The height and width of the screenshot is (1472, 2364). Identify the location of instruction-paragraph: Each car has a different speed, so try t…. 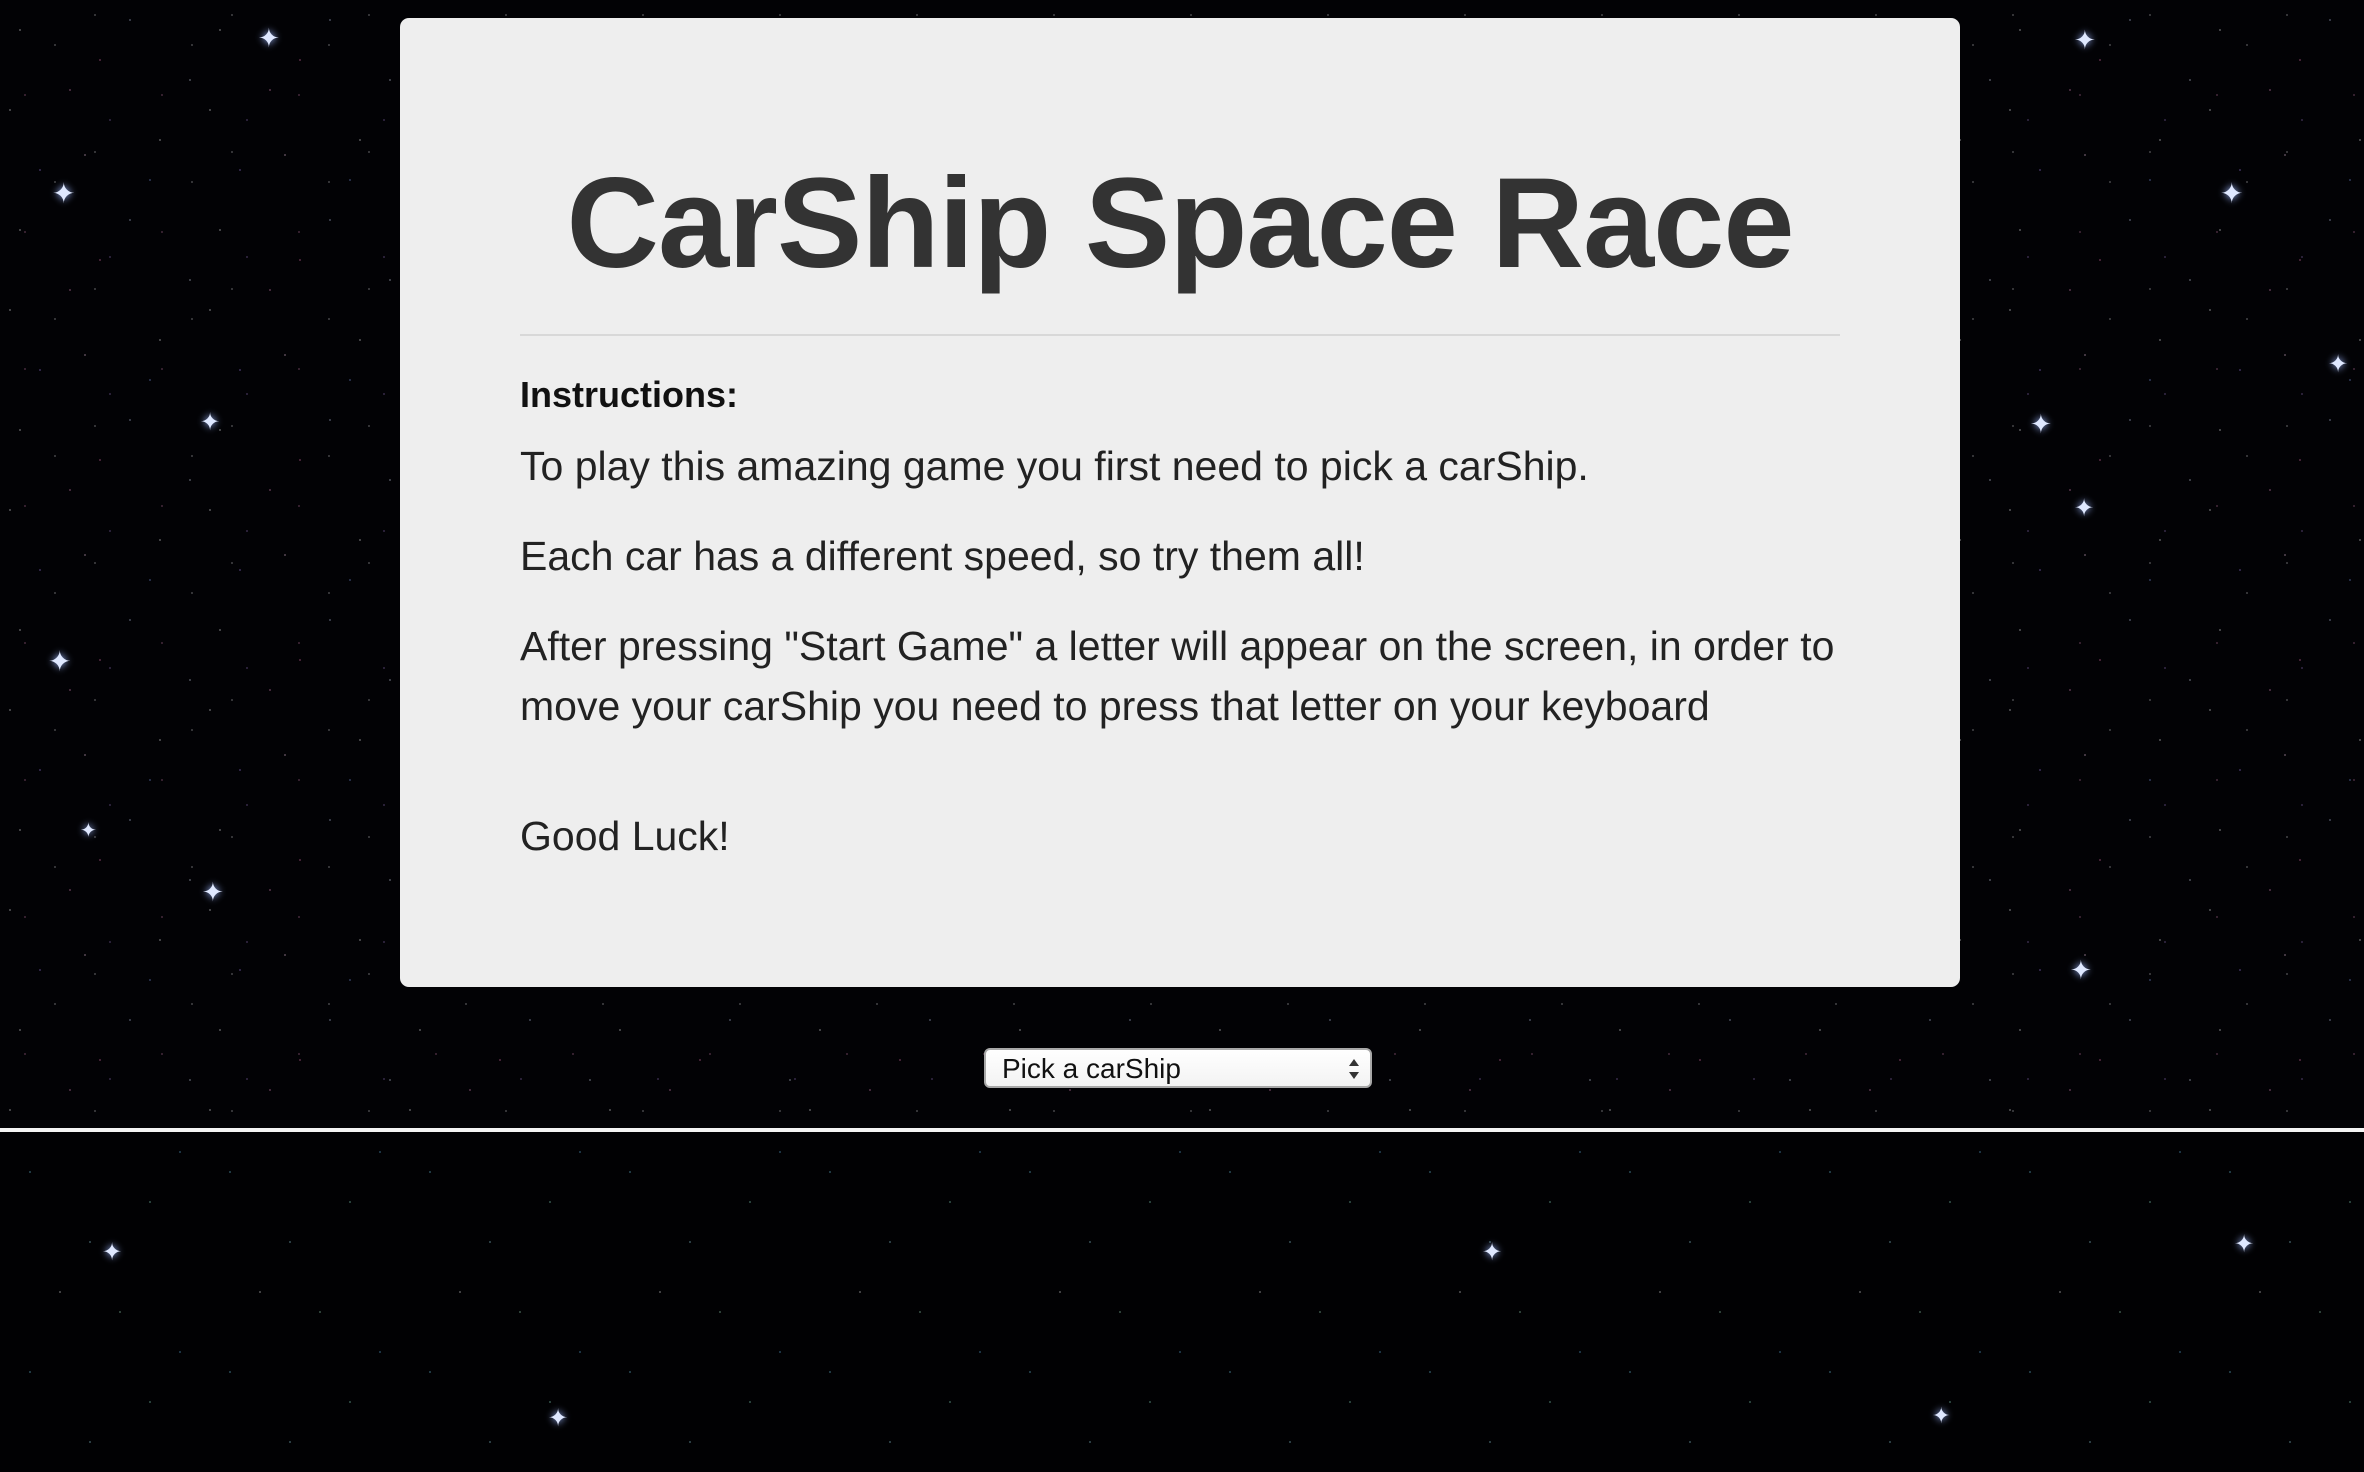
(942, 556).